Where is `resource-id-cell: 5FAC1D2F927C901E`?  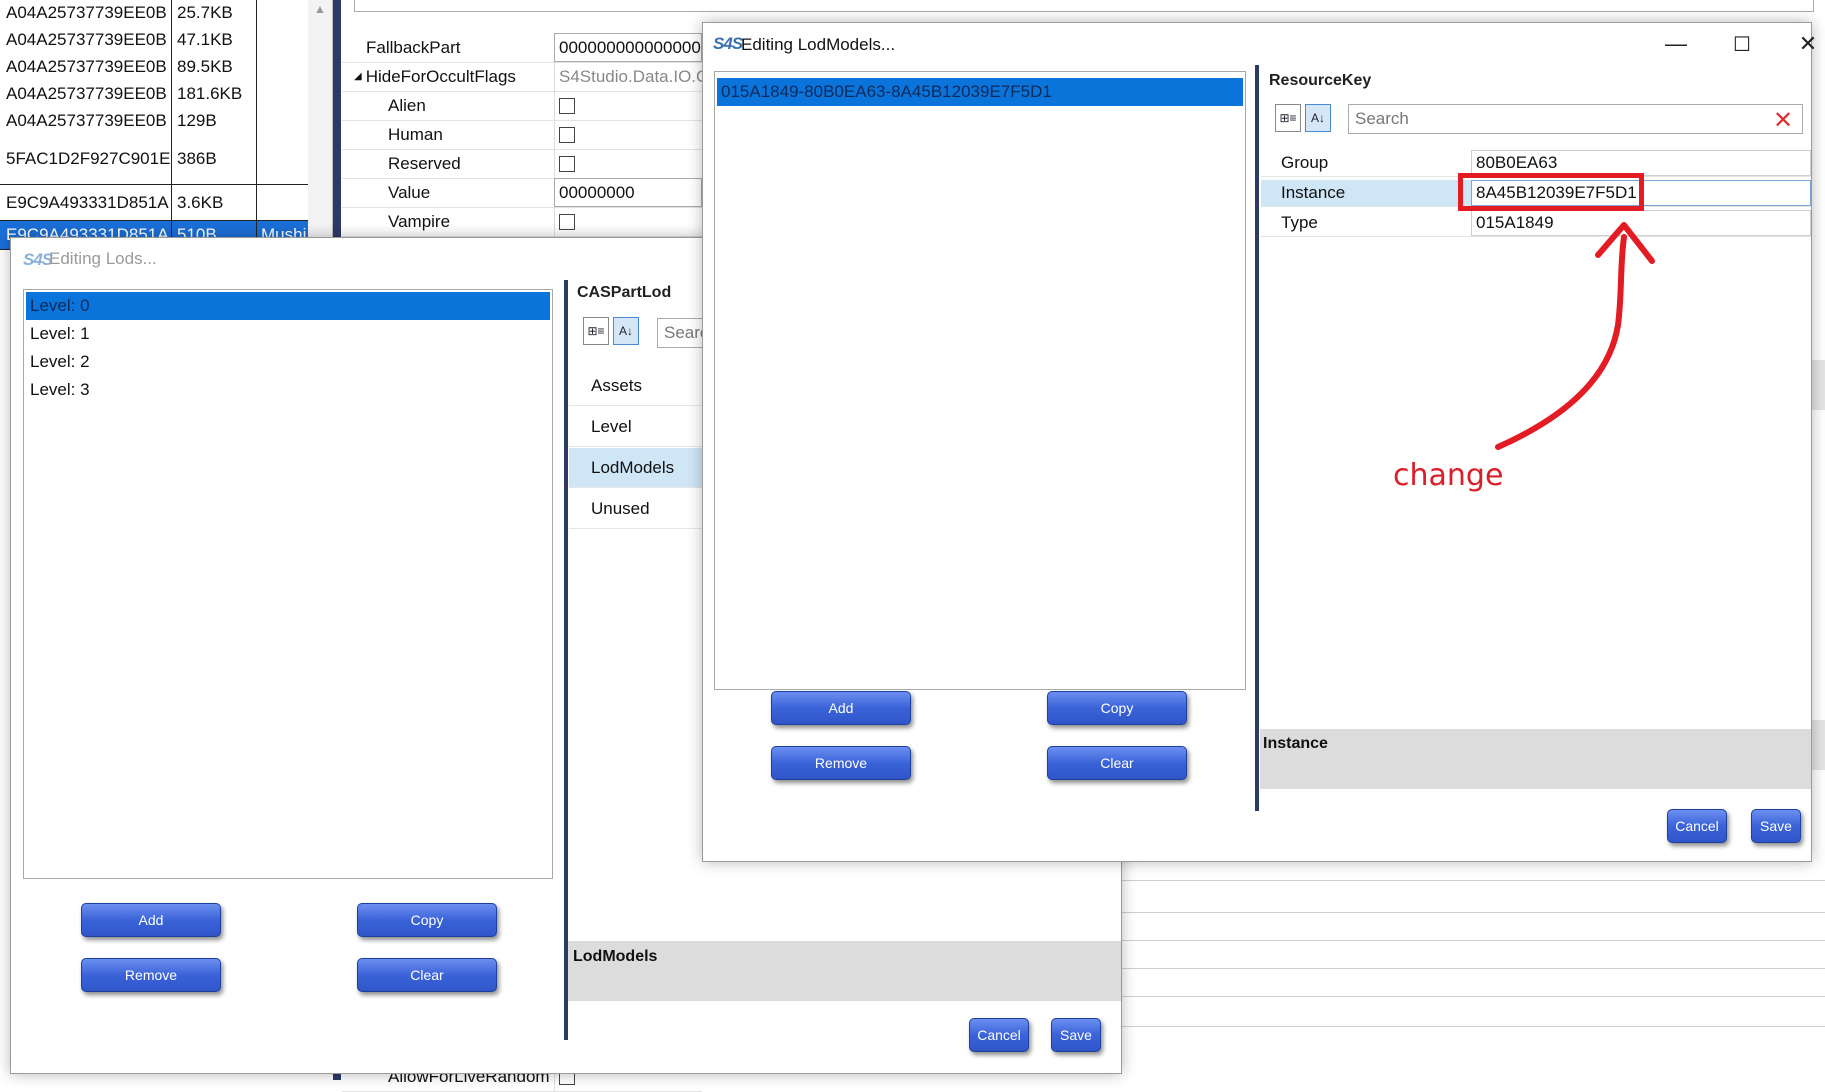
resource-id-cell: 5FAC1D2F927C901E is located at coordinates (86, 159).